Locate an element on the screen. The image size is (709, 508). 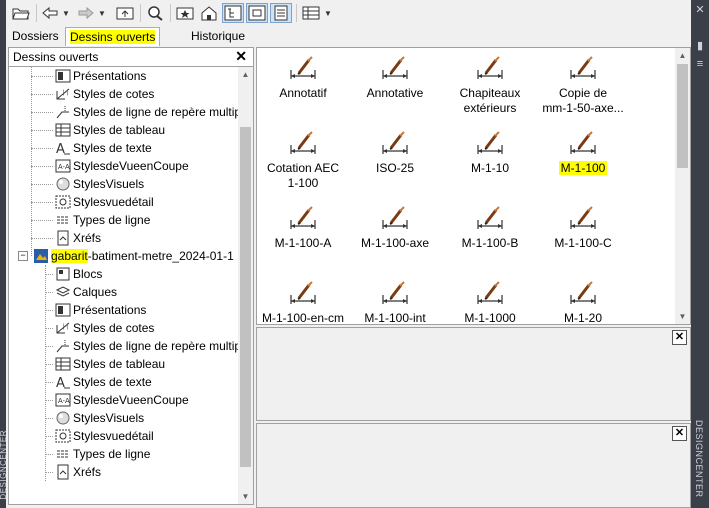
search-button is located at coordinates (155, 13).